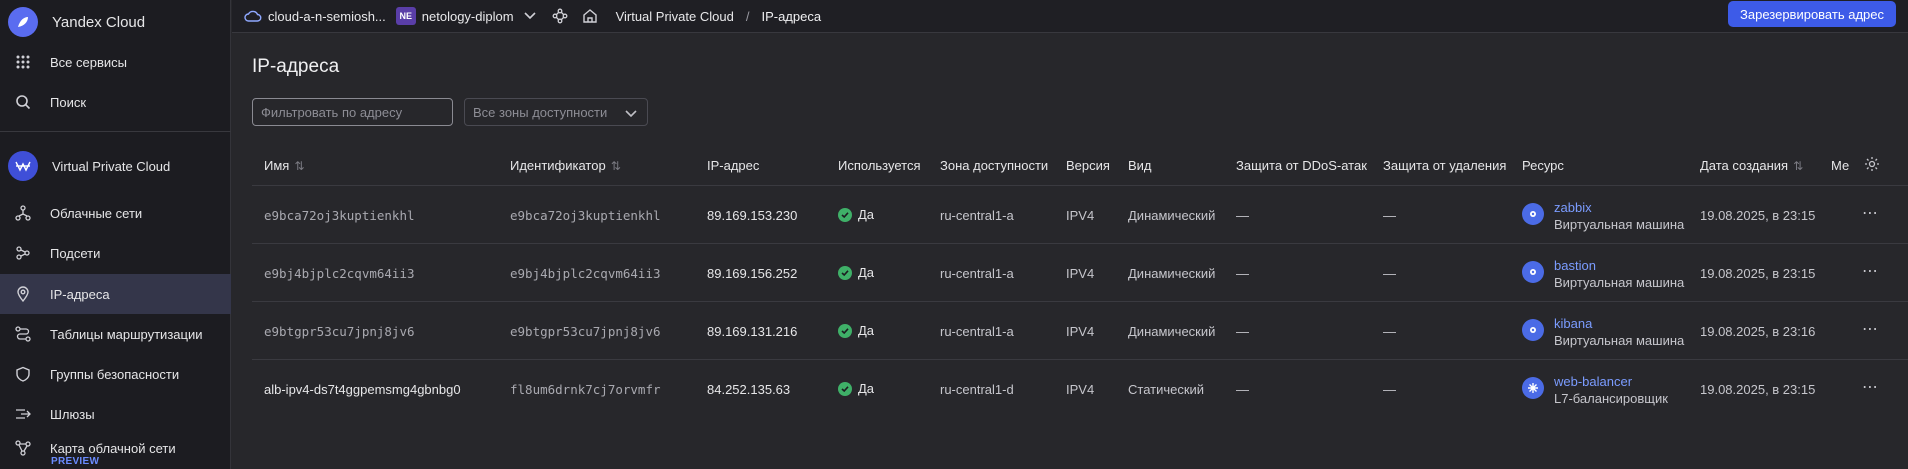 Image resolution: width=1908 pixels, height=469 pixels. I want to click on cloud-icon, so click(253, 16).